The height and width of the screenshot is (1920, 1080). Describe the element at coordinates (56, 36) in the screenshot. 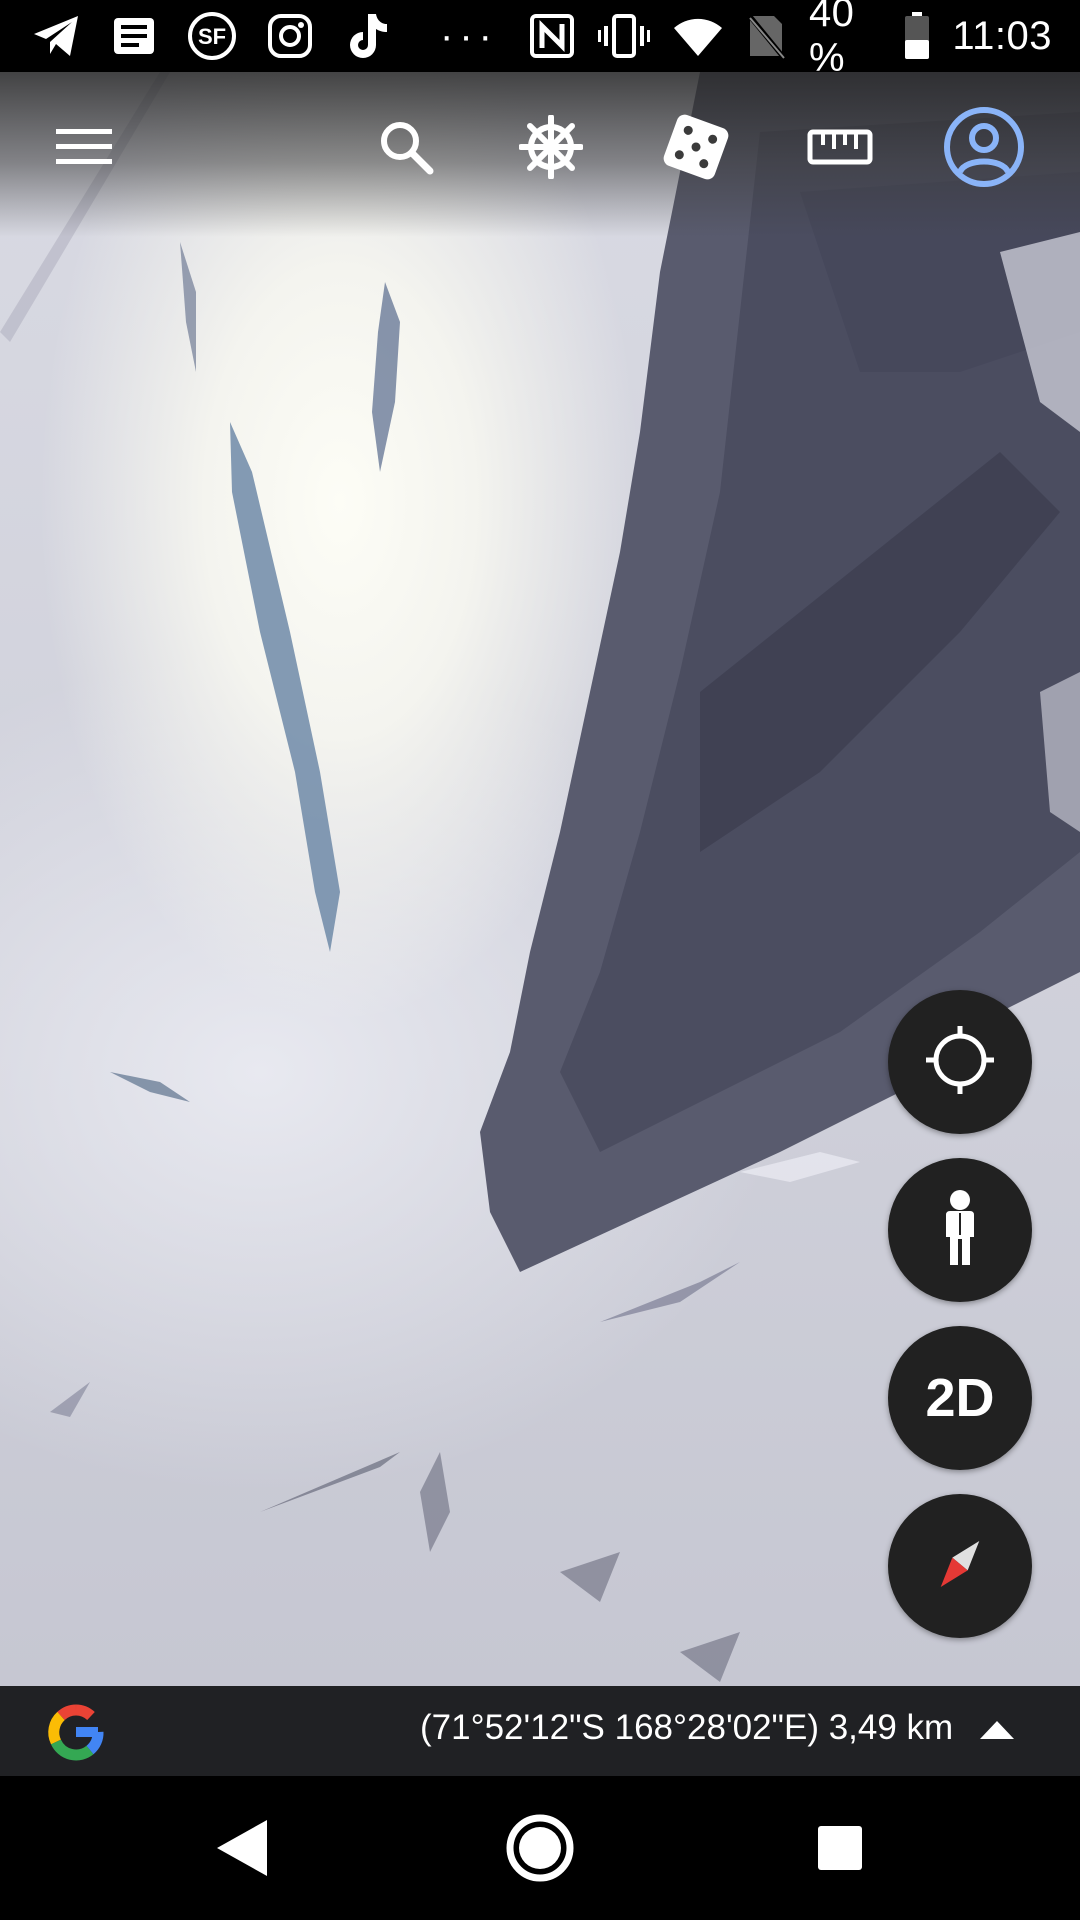

I see `telegram-icon` at that location.